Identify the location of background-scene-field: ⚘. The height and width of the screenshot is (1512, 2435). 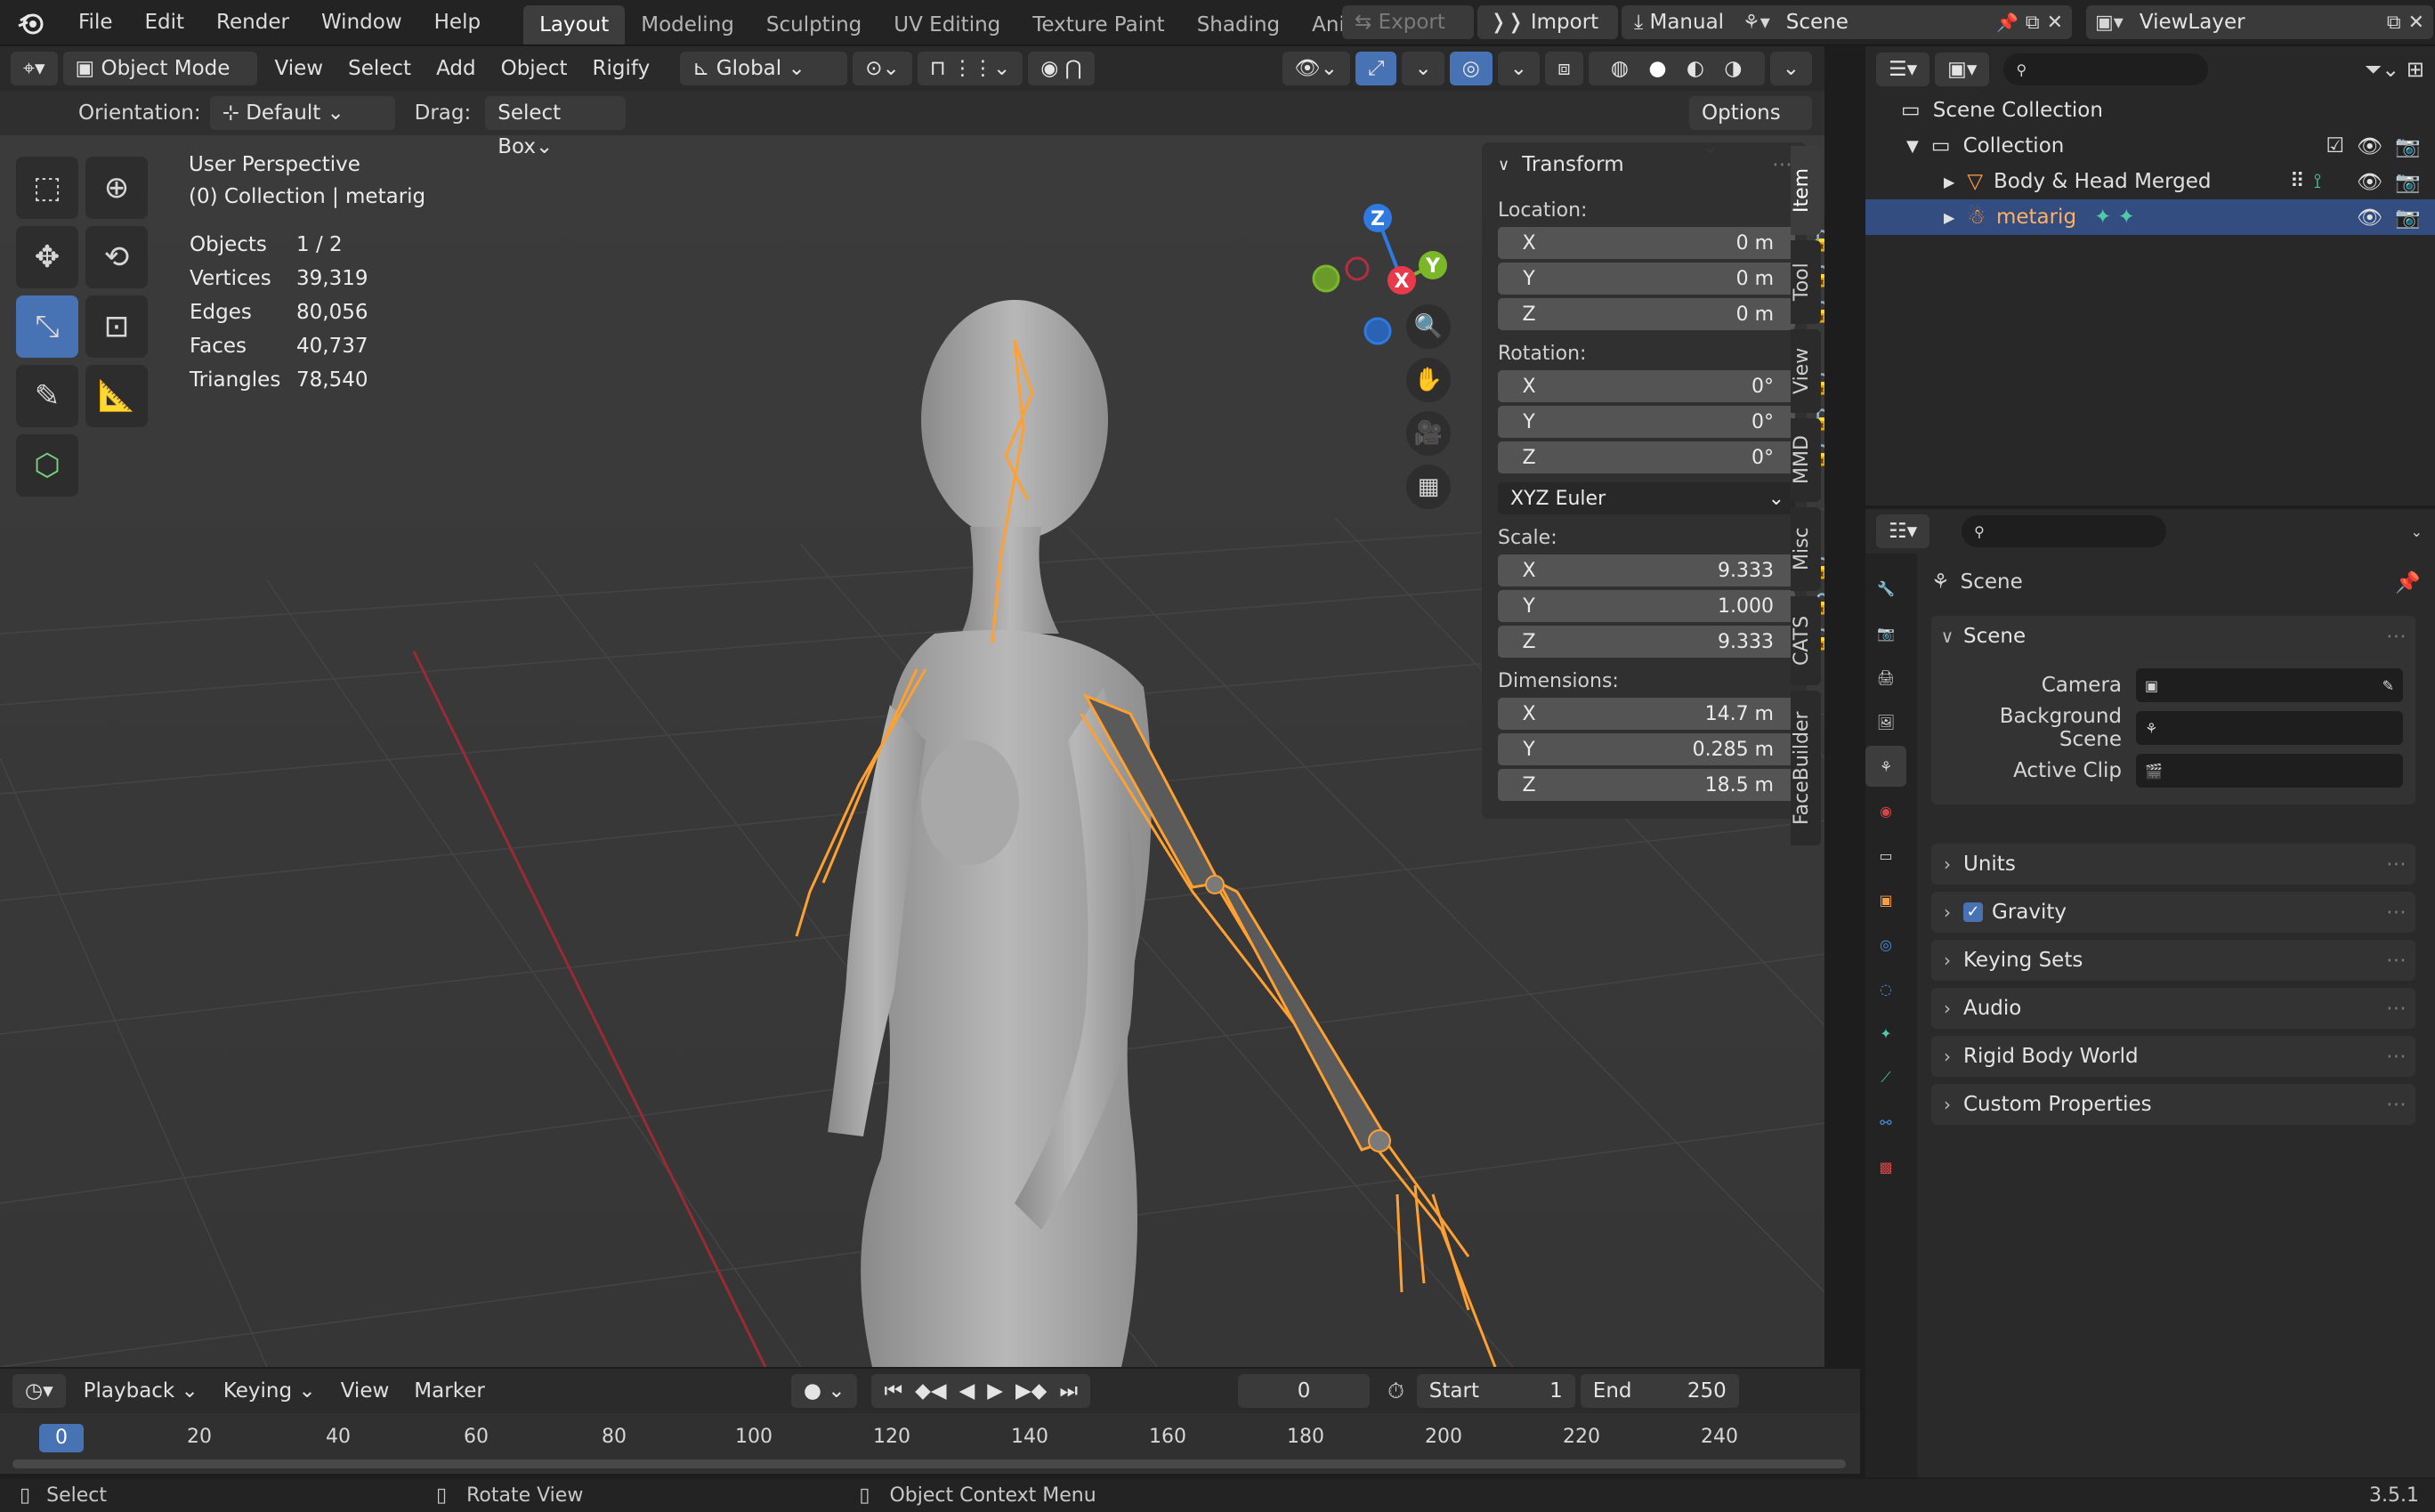
(2269, 728).